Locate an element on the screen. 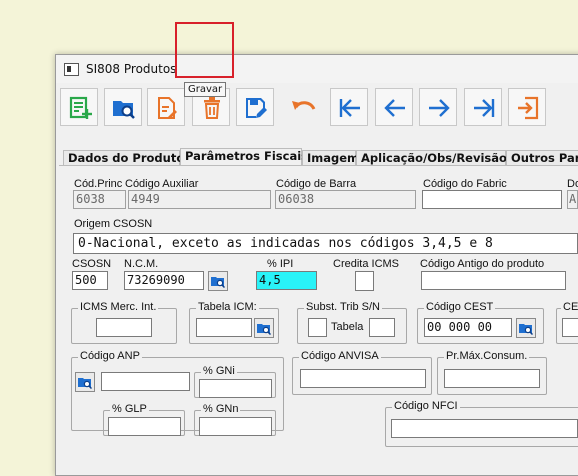  ncm-search-button is located at coordinates (218, 281).